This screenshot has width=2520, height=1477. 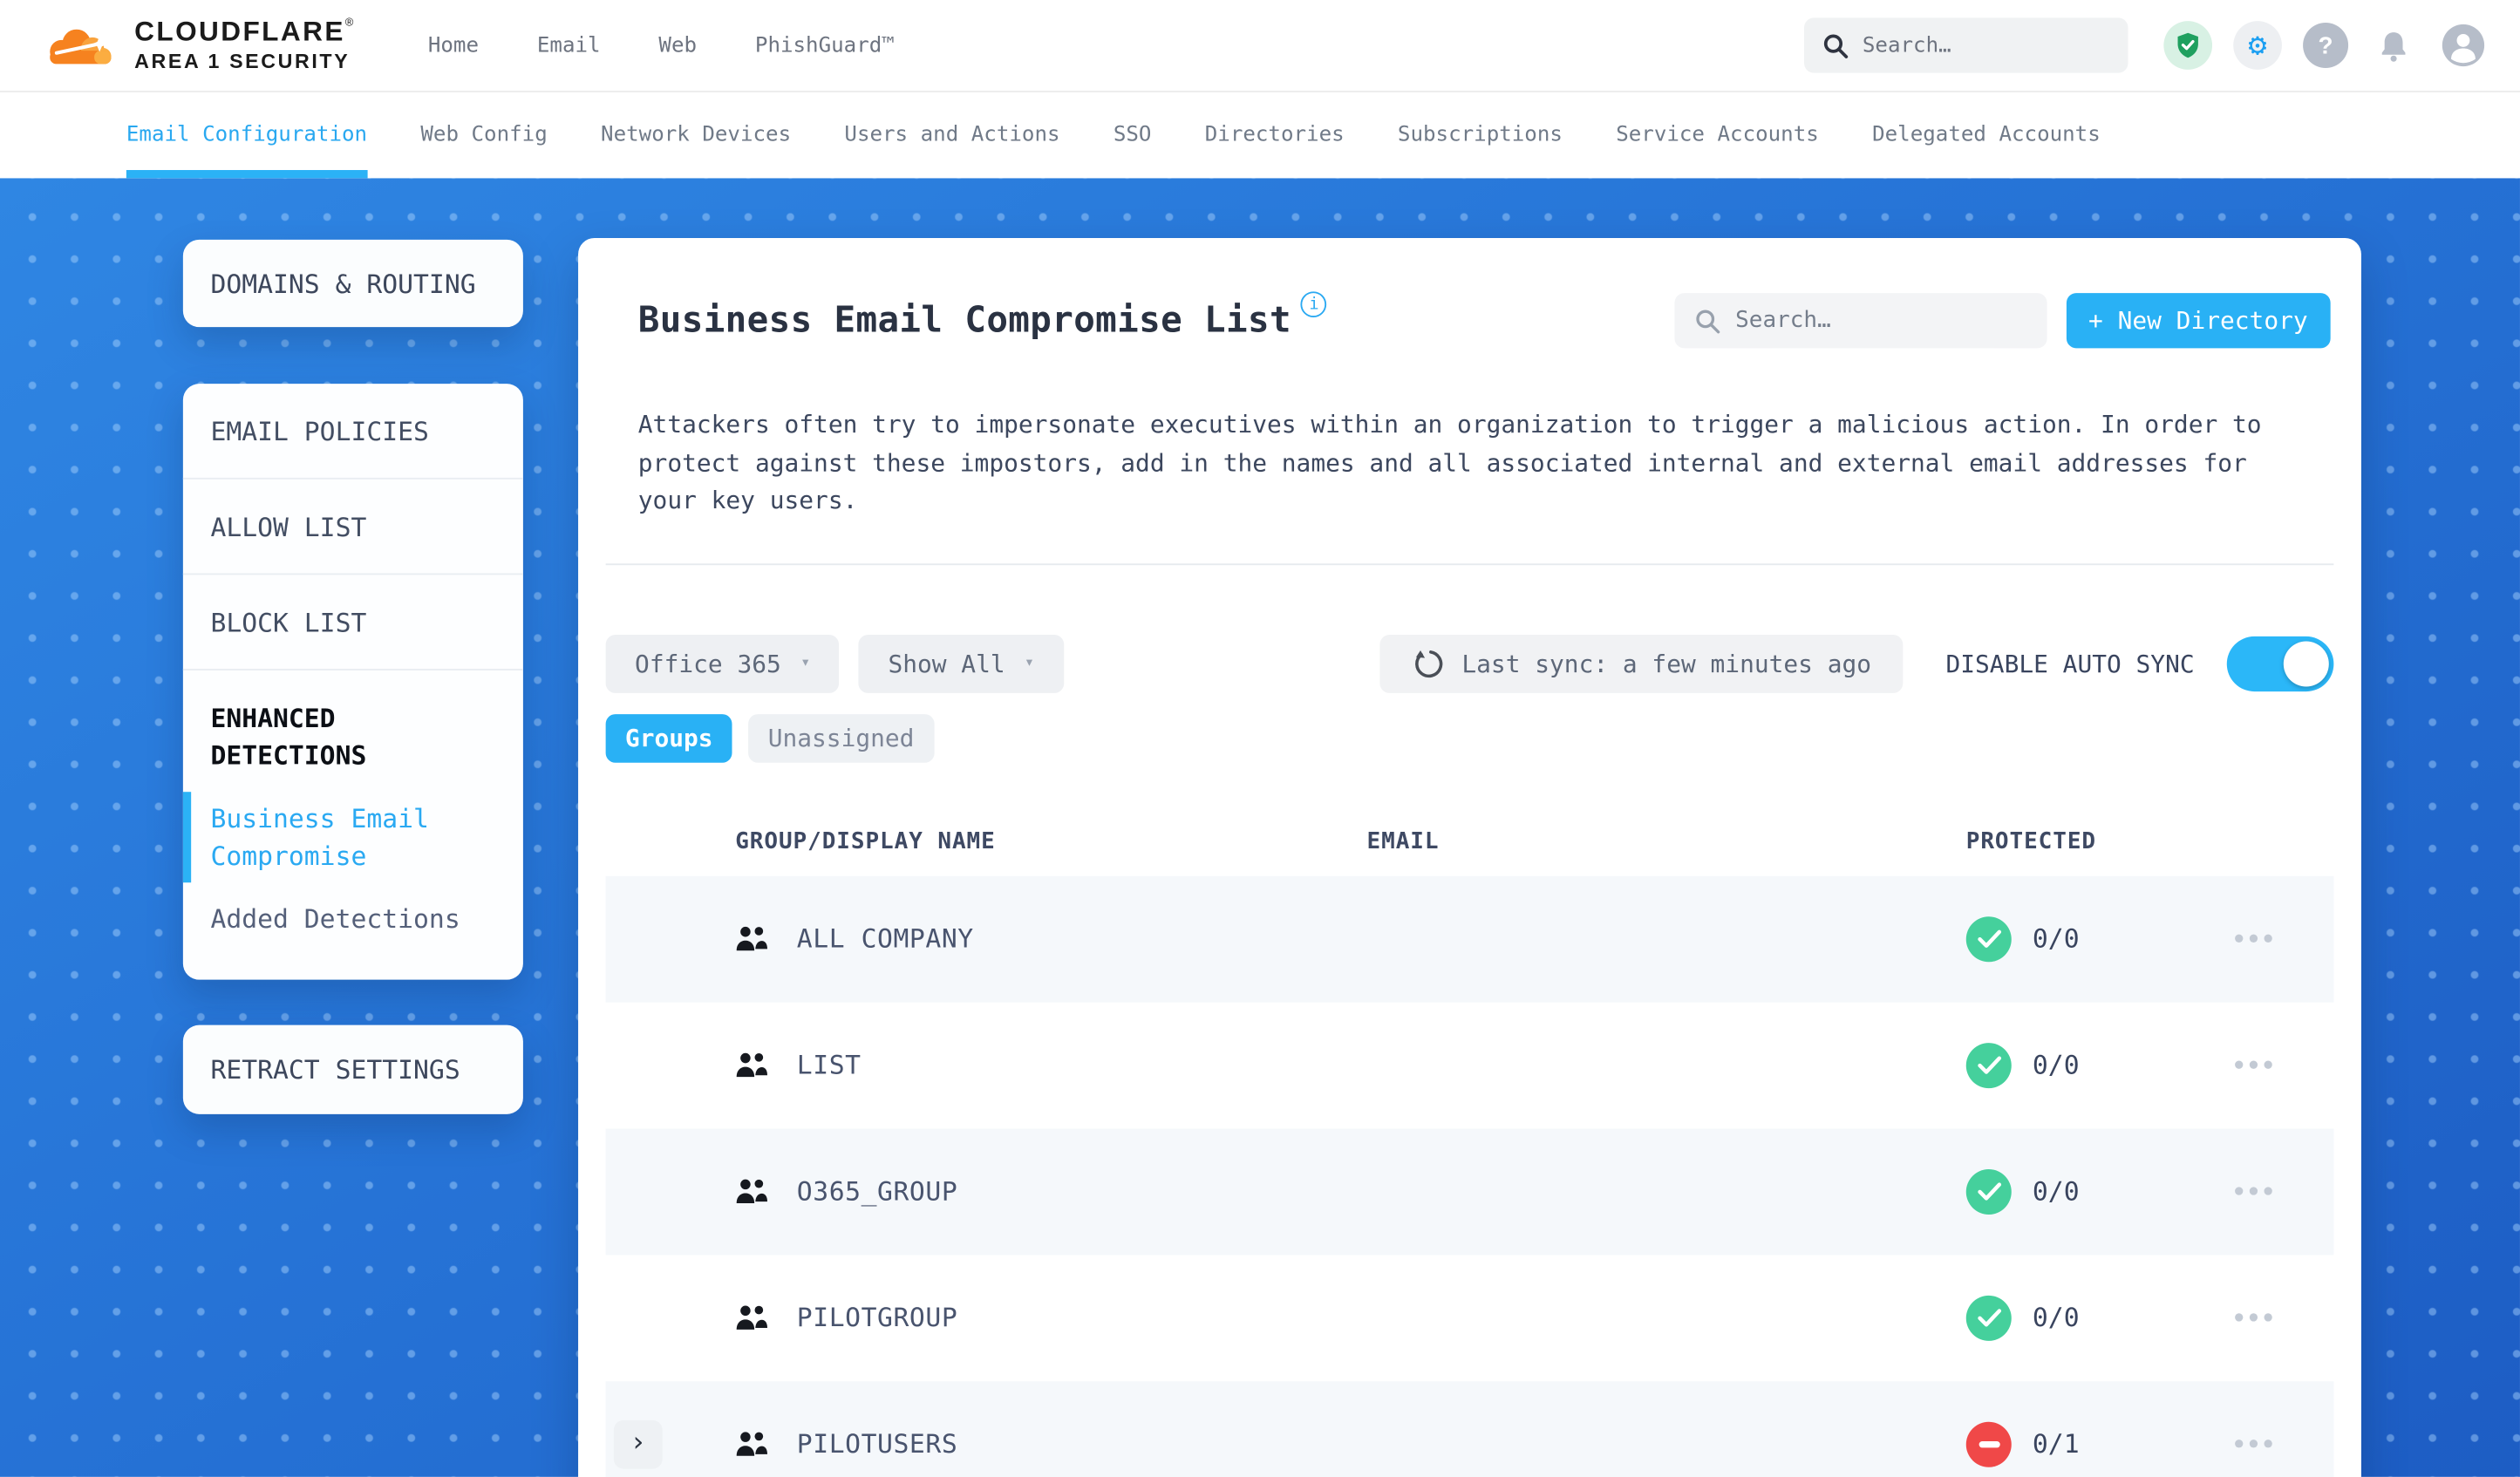 I want to click on group-name: O365_GROUP, so click(x=877, y=1191).